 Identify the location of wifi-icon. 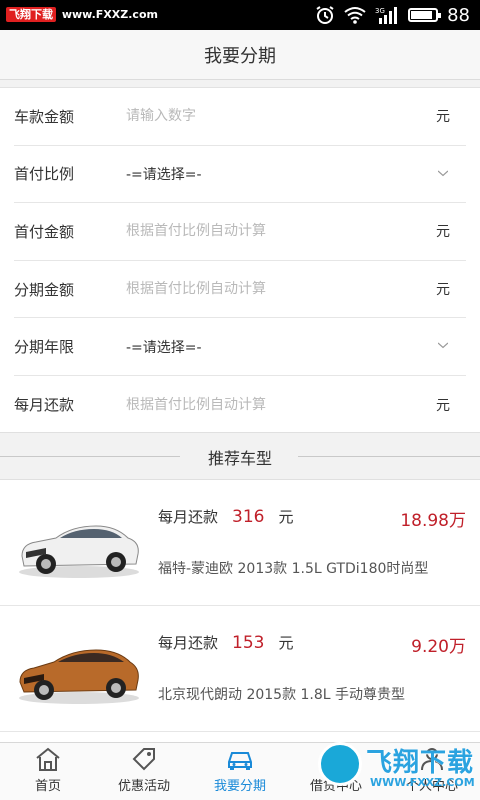
(355, 15).